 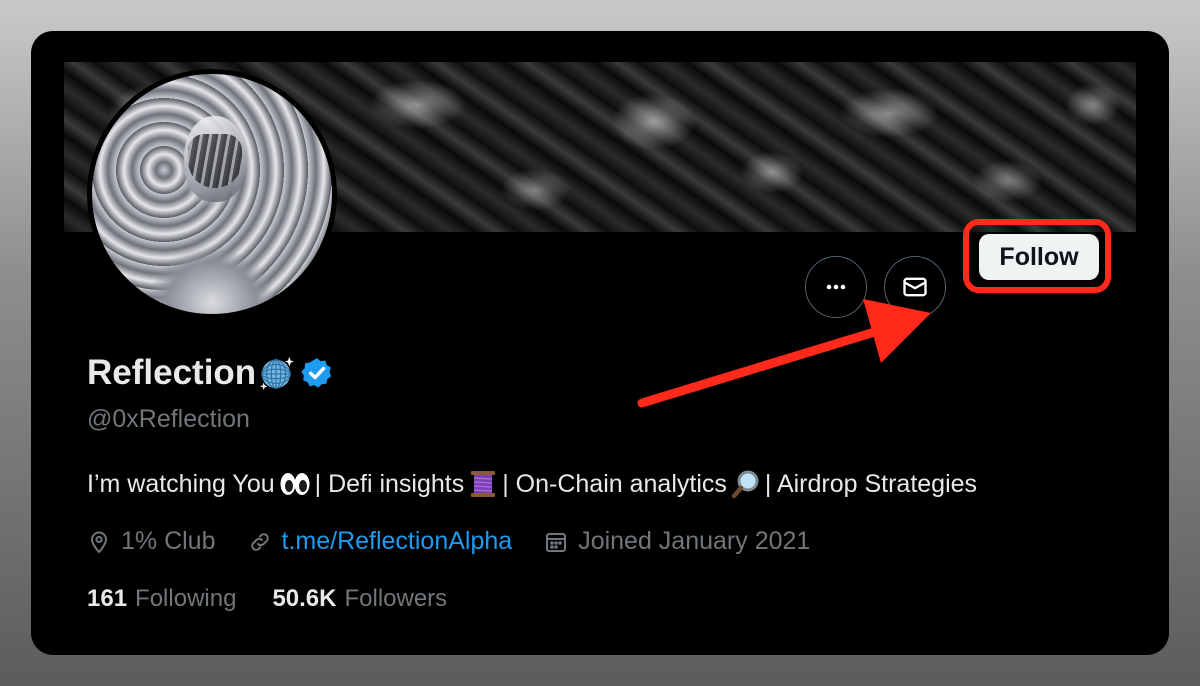 What do you see at coordinates (295, 484) in the screenshot?
I see `eyes-emoji-icon` at bounding box center [295, 484].